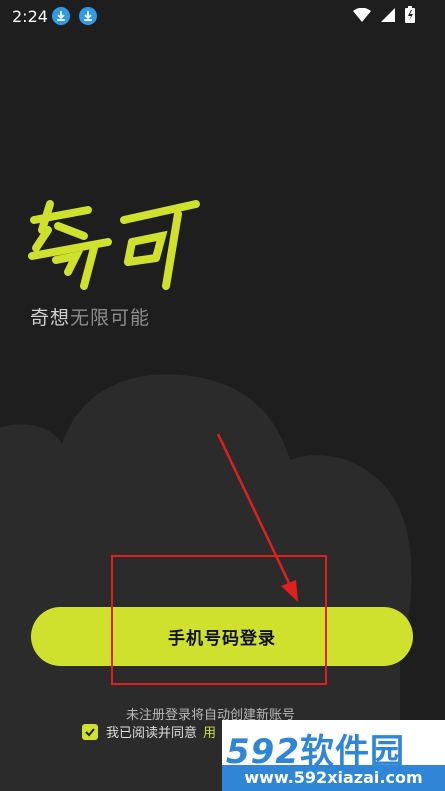 The width and height of the screenshot is (445, 791). What do you see at coordinates (333, 778) in the screenshot?
I see `watermark-url: www.592xiazai.com` at bounding box center [333, 778].